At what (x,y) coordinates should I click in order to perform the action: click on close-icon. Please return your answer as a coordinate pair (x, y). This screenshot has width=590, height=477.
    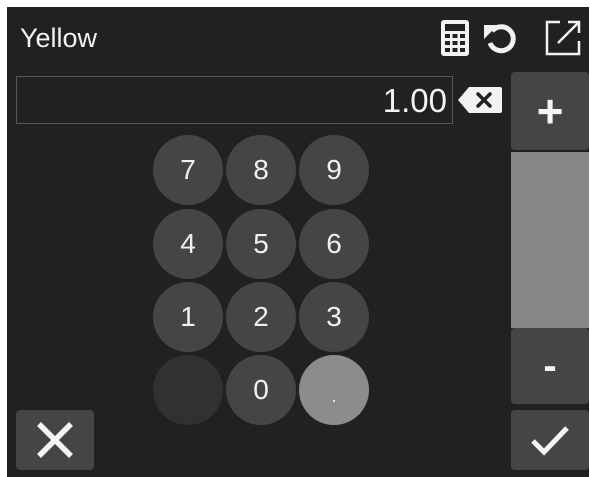
    Looking at the image, I should click on (55, 440).